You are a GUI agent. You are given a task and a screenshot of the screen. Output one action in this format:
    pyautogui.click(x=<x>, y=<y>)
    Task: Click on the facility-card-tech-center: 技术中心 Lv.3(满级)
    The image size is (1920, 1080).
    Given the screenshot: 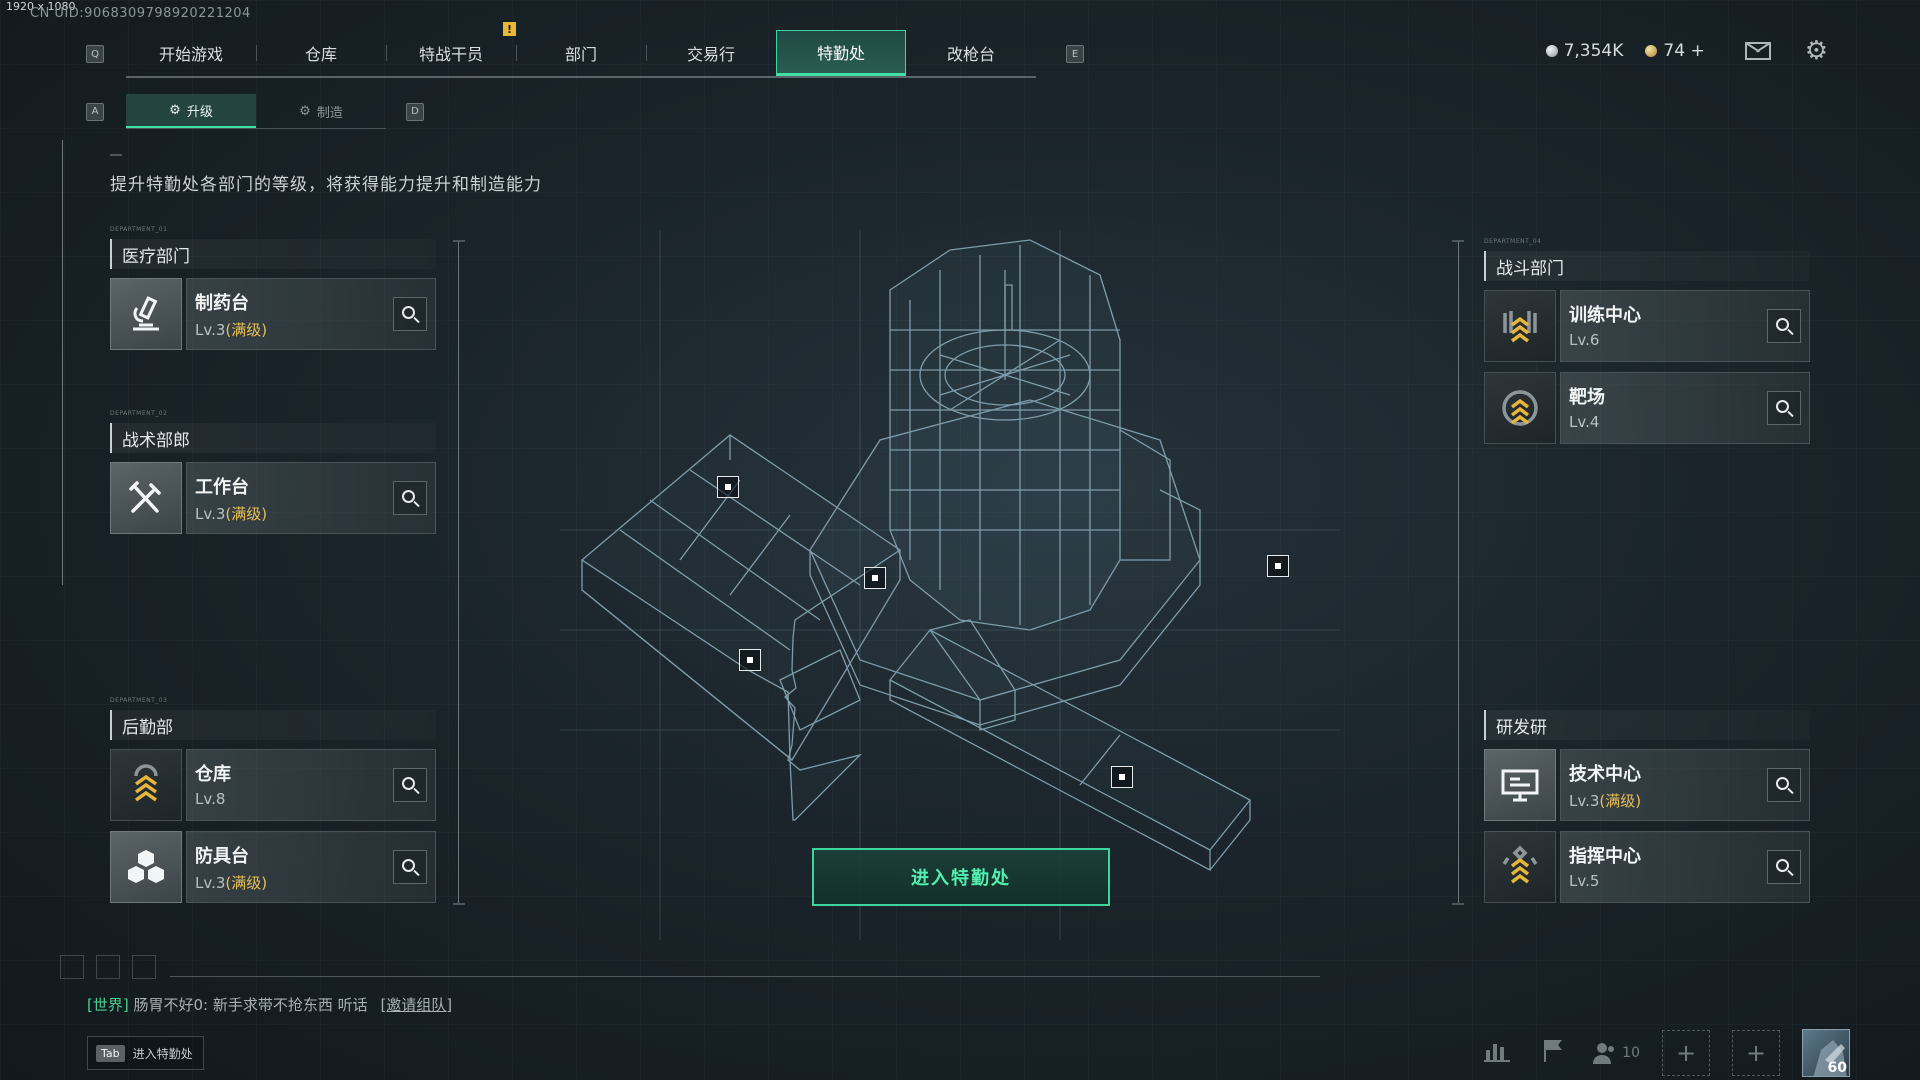 What is the action you would take?
    pyautogui.click(x=1647, y=785)
    